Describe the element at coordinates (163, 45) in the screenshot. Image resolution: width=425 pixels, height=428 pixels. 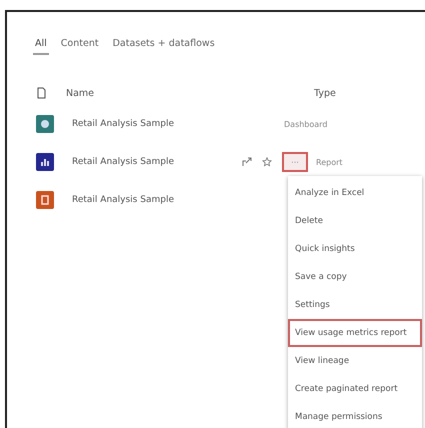
I see `tab: Datasets + dataflows` at that location.